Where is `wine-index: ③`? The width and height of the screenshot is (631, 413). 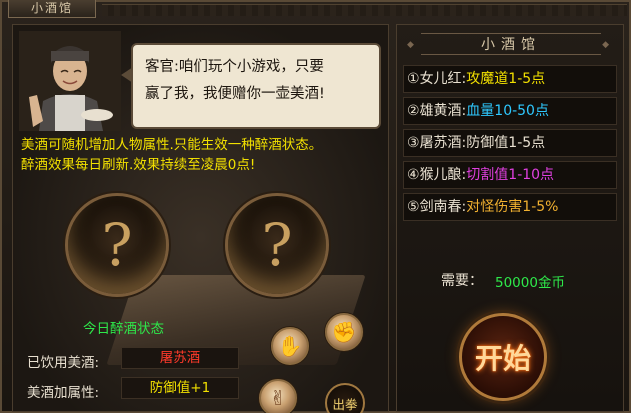 wine-index: ③ is located at coordinates (413, 143).